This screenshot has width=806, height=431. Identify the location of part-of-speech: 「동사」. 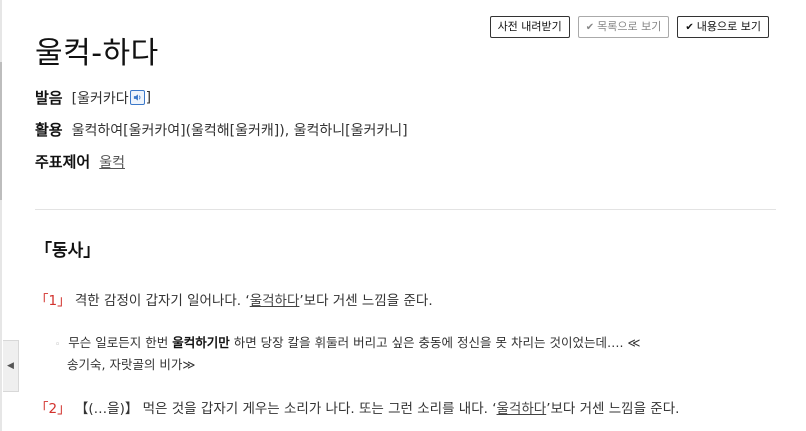
(68, 251).